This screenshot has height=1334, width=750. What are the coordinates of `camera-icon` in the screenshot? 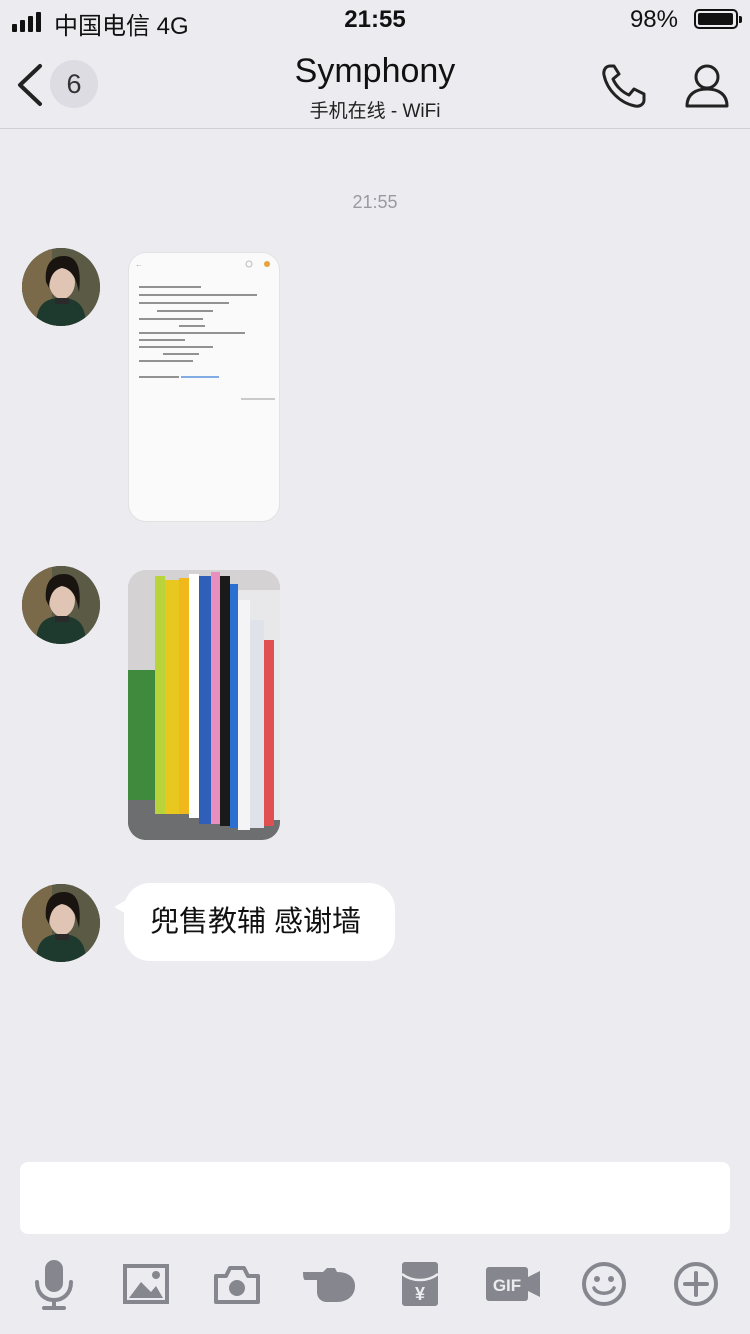 It's located at (237, 1285).